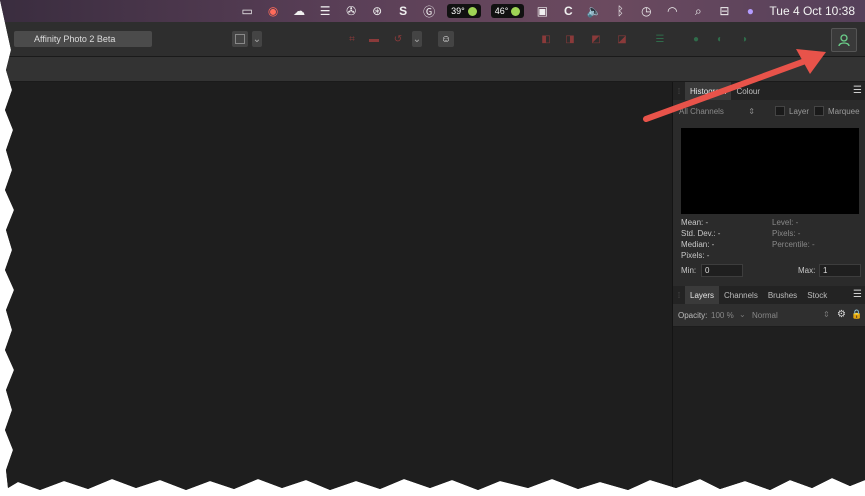 This screenshot has height=496, width=865. Describe the element at coordinates (377, 11) in the screenshot. I see `antivirus-icon: ⊛` at that location.